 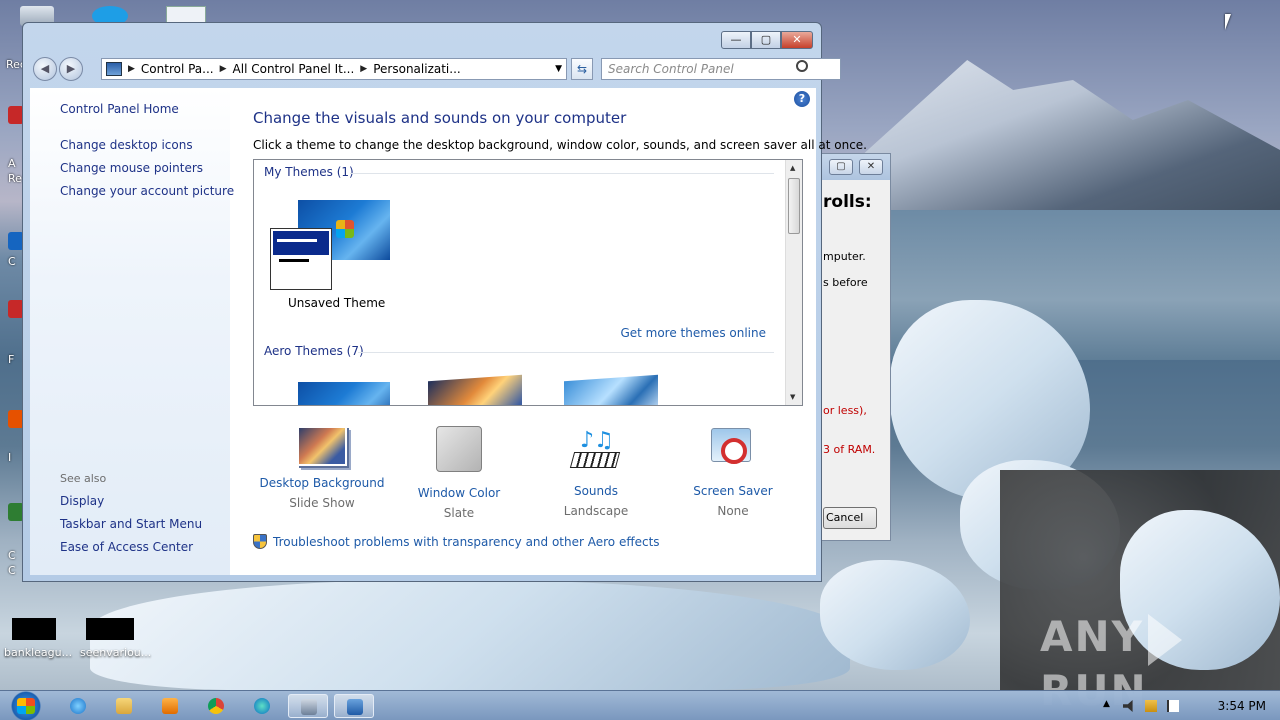 I want to click on network-icon, so click(x=1151, y=706).